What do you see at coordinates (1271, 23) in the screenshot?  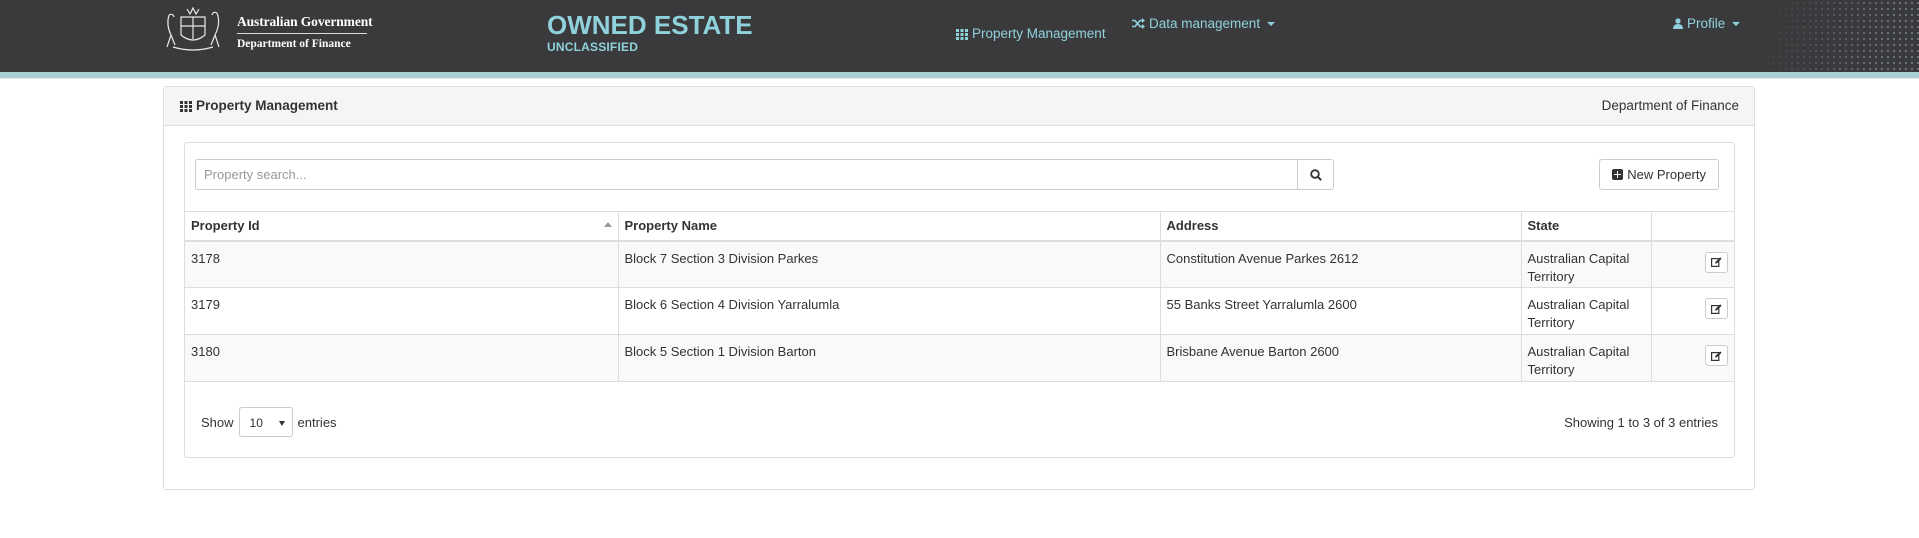 I see `chevron-down-icon` at bounding box center [1271, 23].